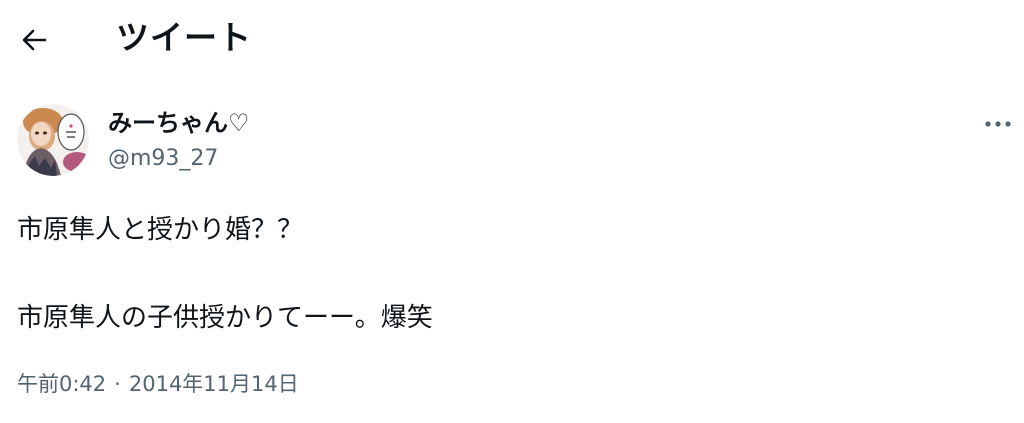 The height and width of the screenshot is (423, 1024). I want to click on avatar-image, so click(53, 140).